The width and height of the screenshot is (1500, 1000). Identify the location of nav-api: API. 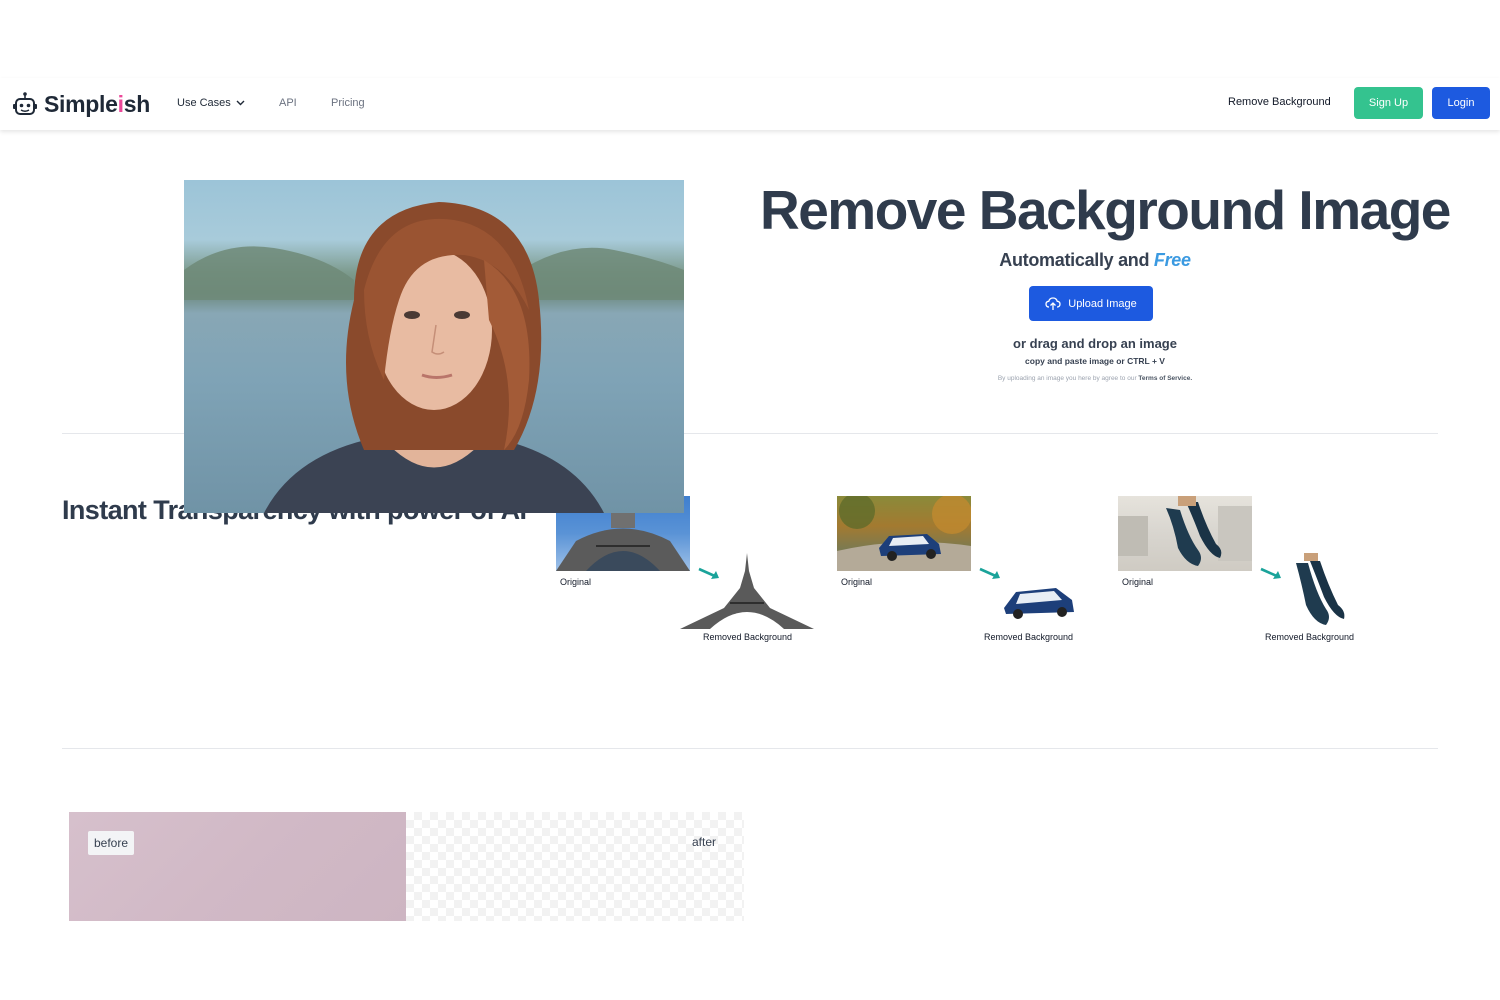
(288, 103).